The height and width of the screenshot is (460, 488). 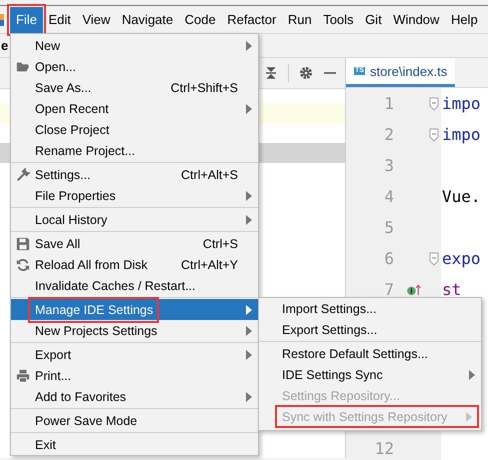 What do you see at coordinates (461, 258) in the screenshot?
I see `code-text: expo` at bounding box center [461, 258].